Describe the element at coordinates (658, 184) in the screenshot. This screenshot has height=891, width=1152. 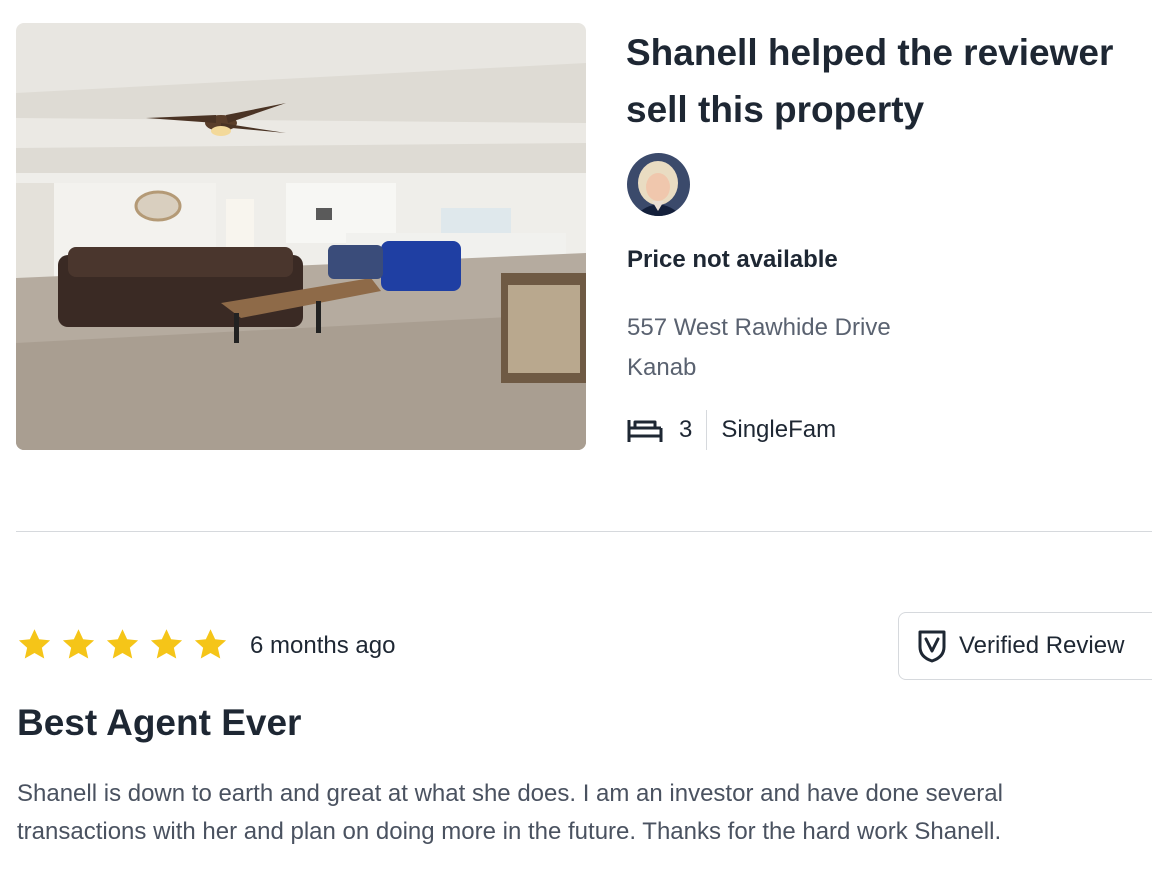
I see `agent-avatar` at that location.